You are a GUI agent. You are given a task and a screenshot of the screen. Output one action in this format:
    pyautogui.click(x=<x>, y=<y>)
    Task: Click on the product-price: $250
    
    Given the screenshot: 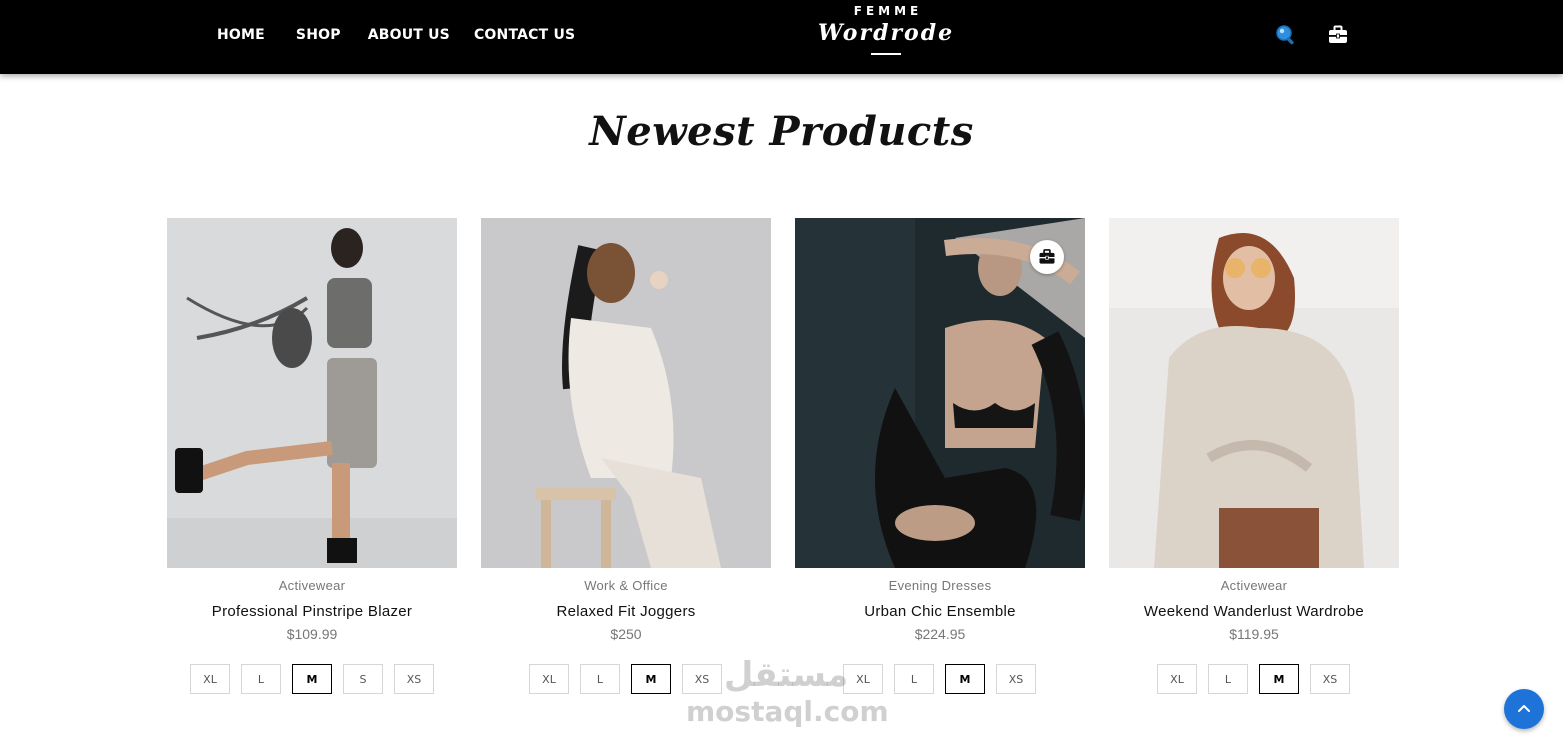 What is the action you would take?
    pyautogui.click(x=626, y=634)
    